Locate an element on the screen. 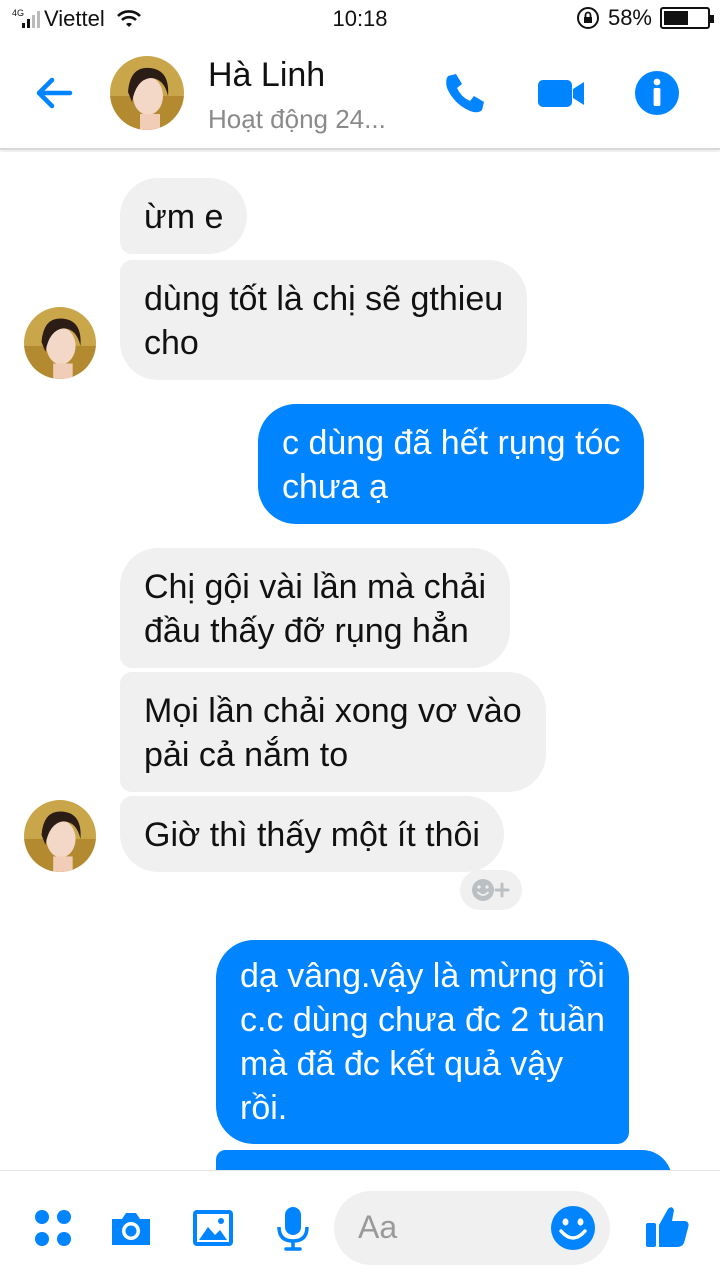 The image size is (720, 1280). battery-icon is located at coordinates (687, 18).